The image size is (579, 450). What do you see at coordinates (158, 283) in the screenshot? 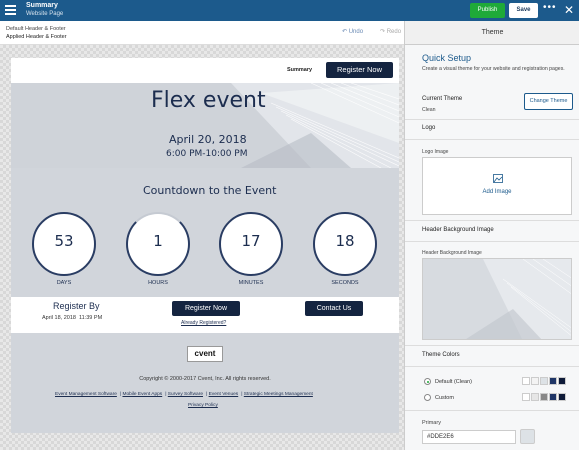
I see `countdown-hours-label: HOURS` at bounding box center [158, 283].